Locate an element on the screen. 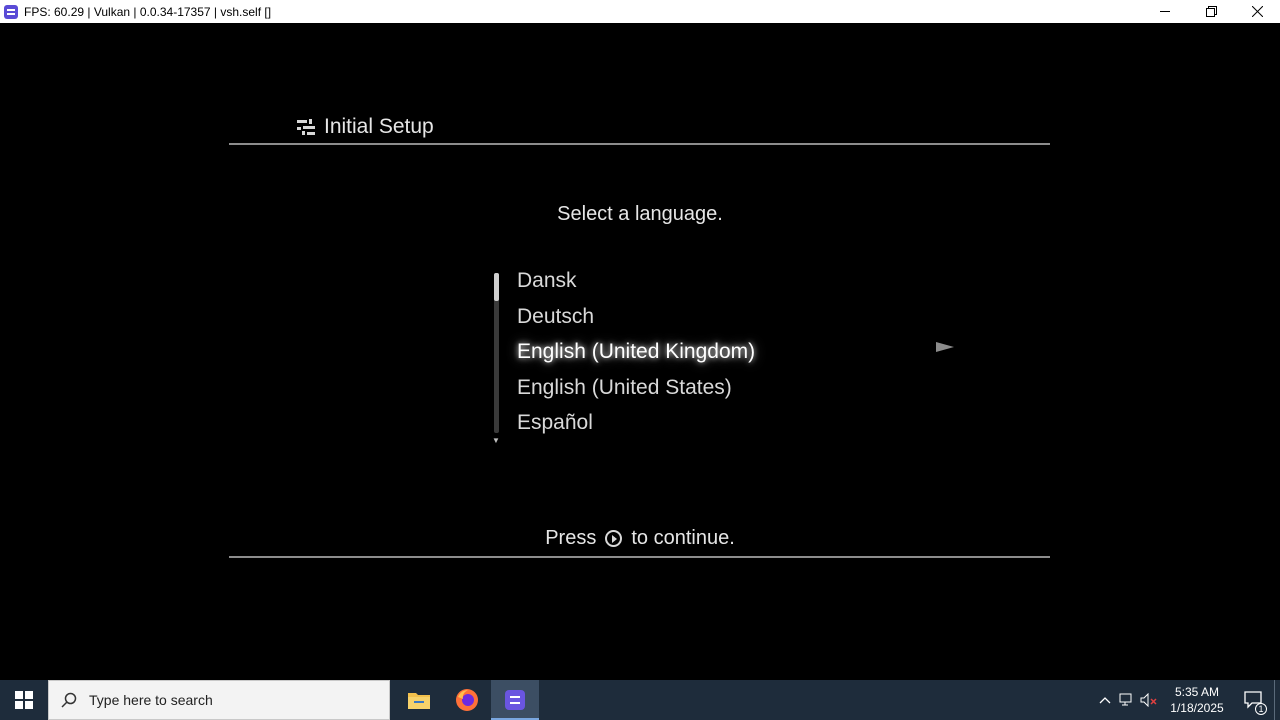  restore-icon is located at coordinates (1211, 11).